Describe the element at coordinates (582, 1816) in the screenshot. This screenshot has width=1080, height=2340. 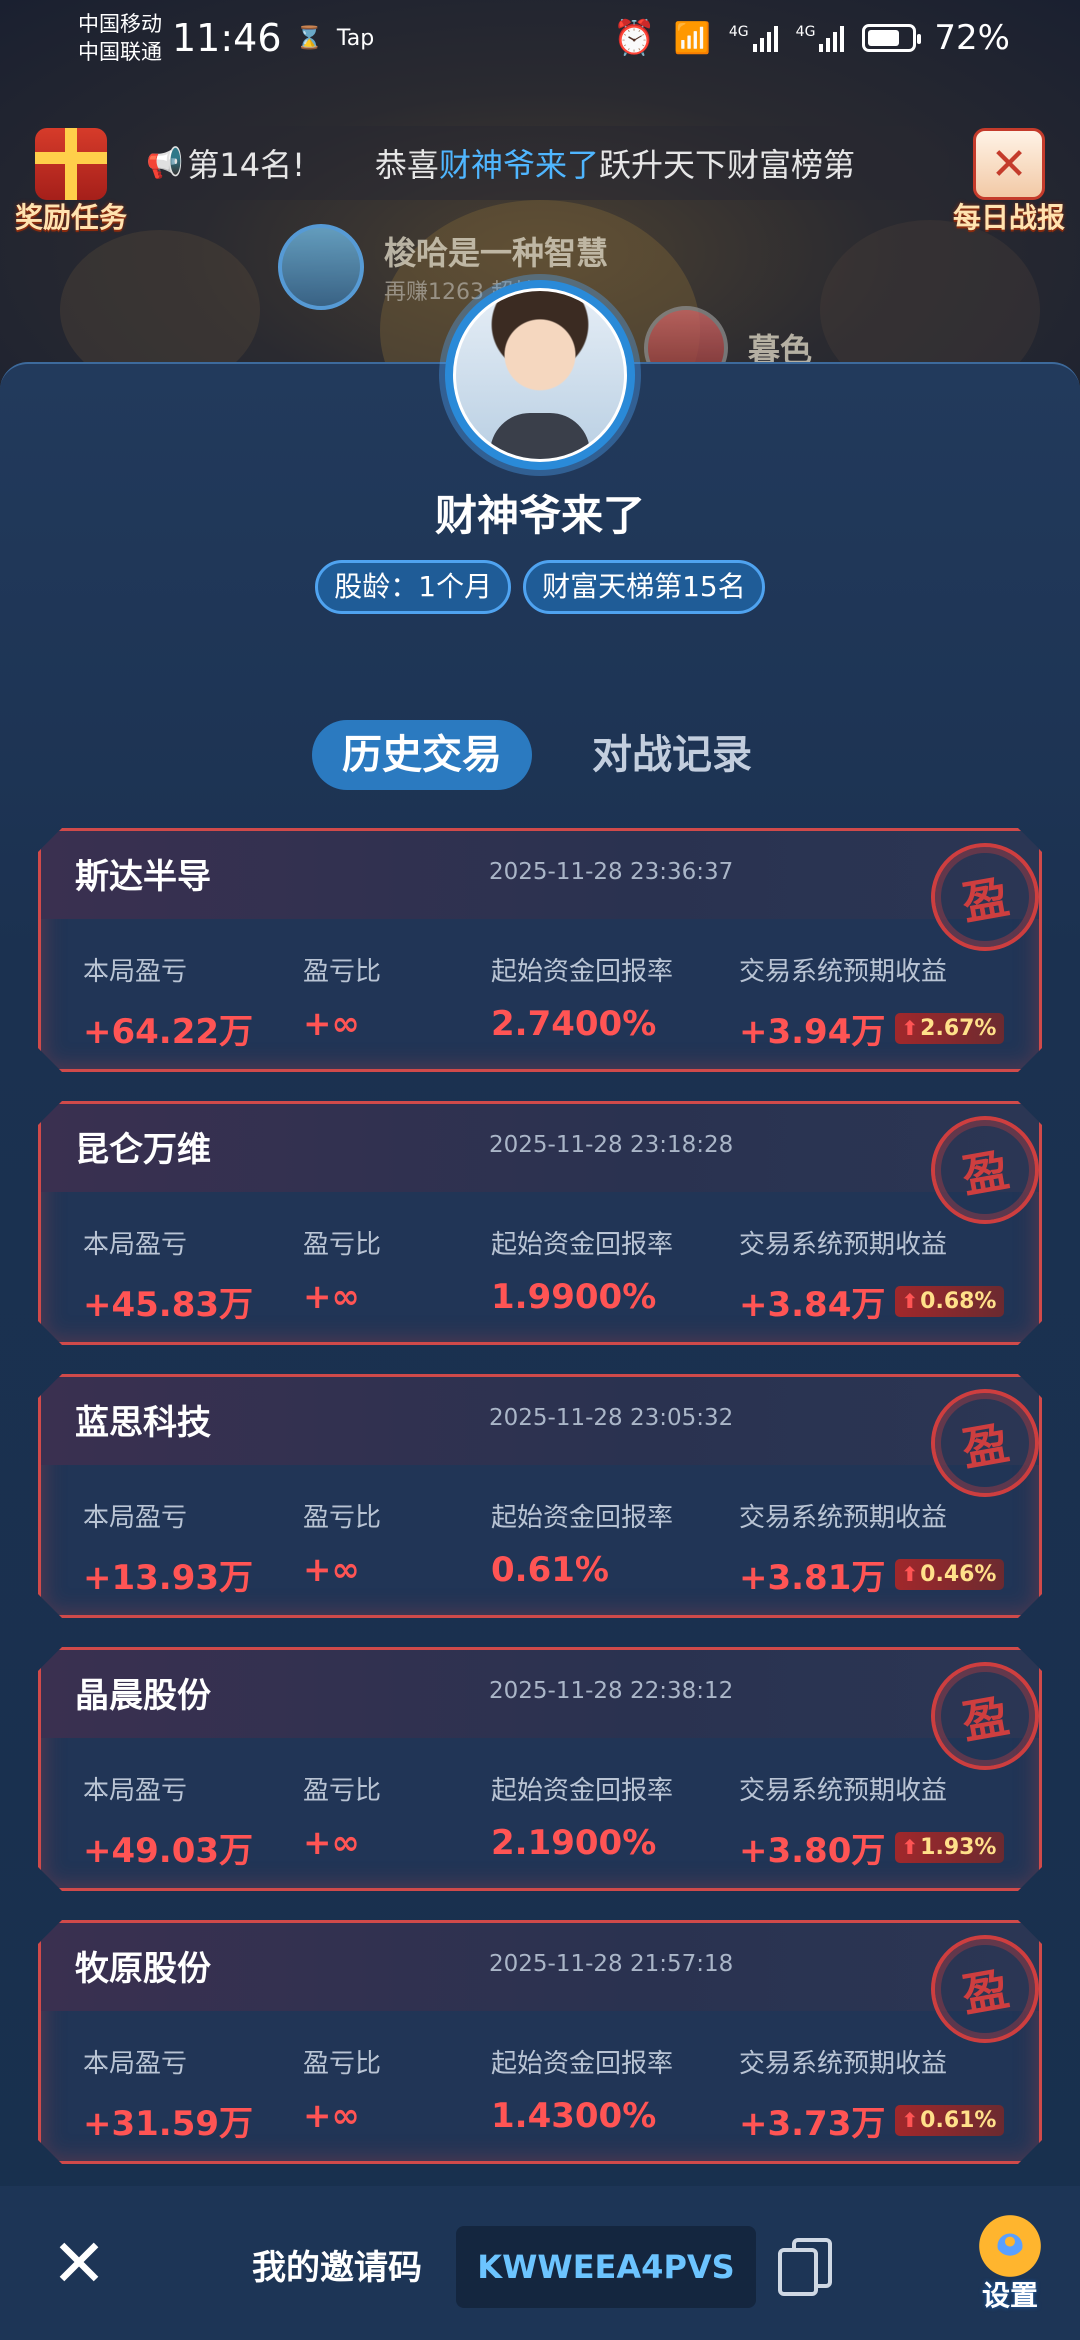
I see `metric-return: 起始资金回报率 2.1900%` at that location.